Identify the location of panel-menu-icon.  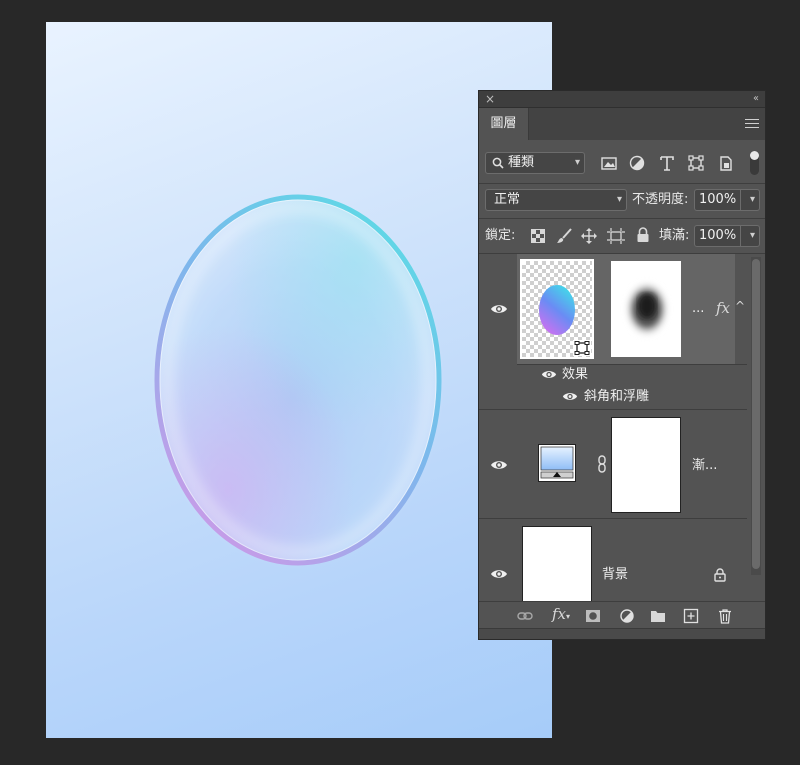
(752, 123).